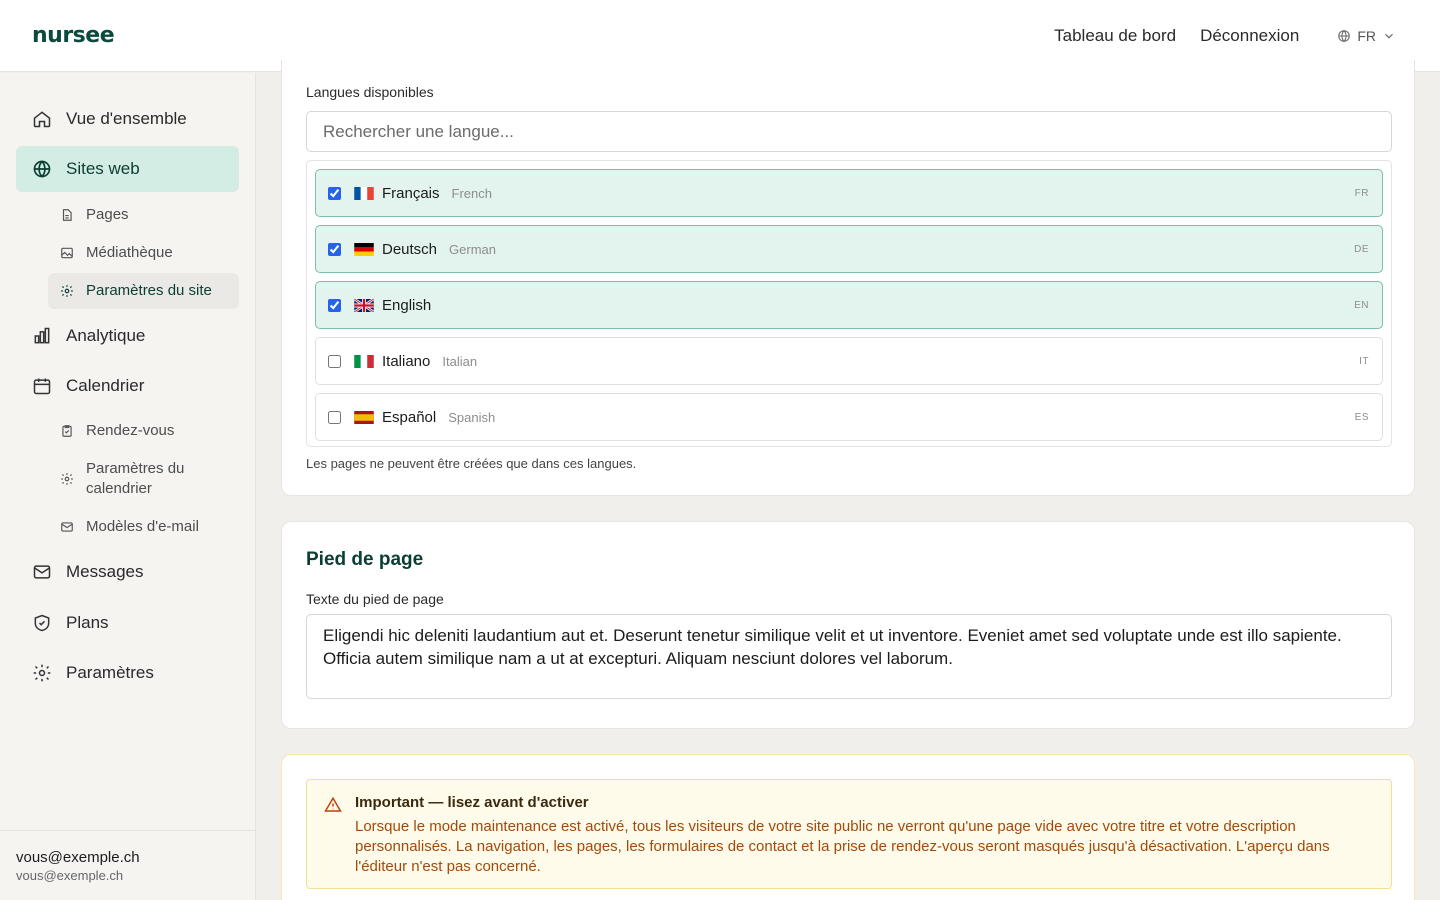 The height and width of the screenshot is (900, 1440). What do you see at coordinates (130, 430) in the screenshot?
I see `sidebar-item-label: Rendez-vous` at bounding box center [130, 430].